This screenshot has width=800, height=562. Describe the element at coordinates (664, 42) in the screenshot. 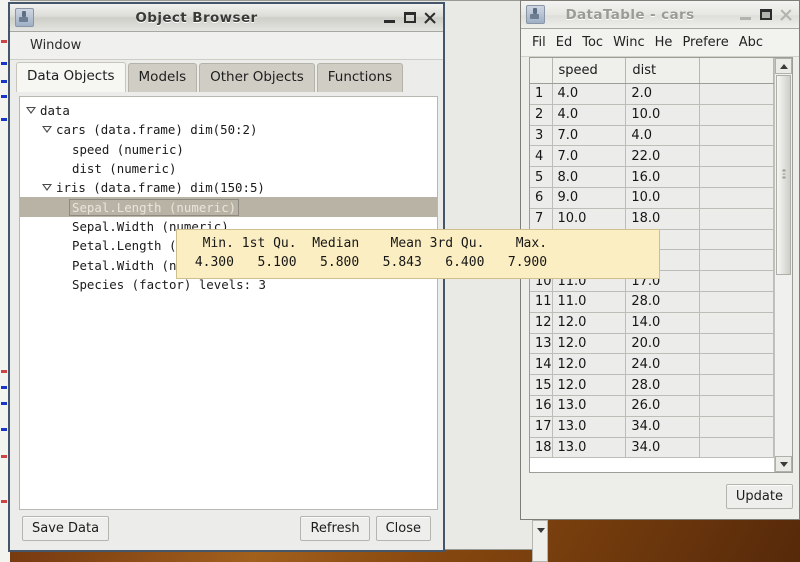

I see `datatable-menu-he: He` at that location.